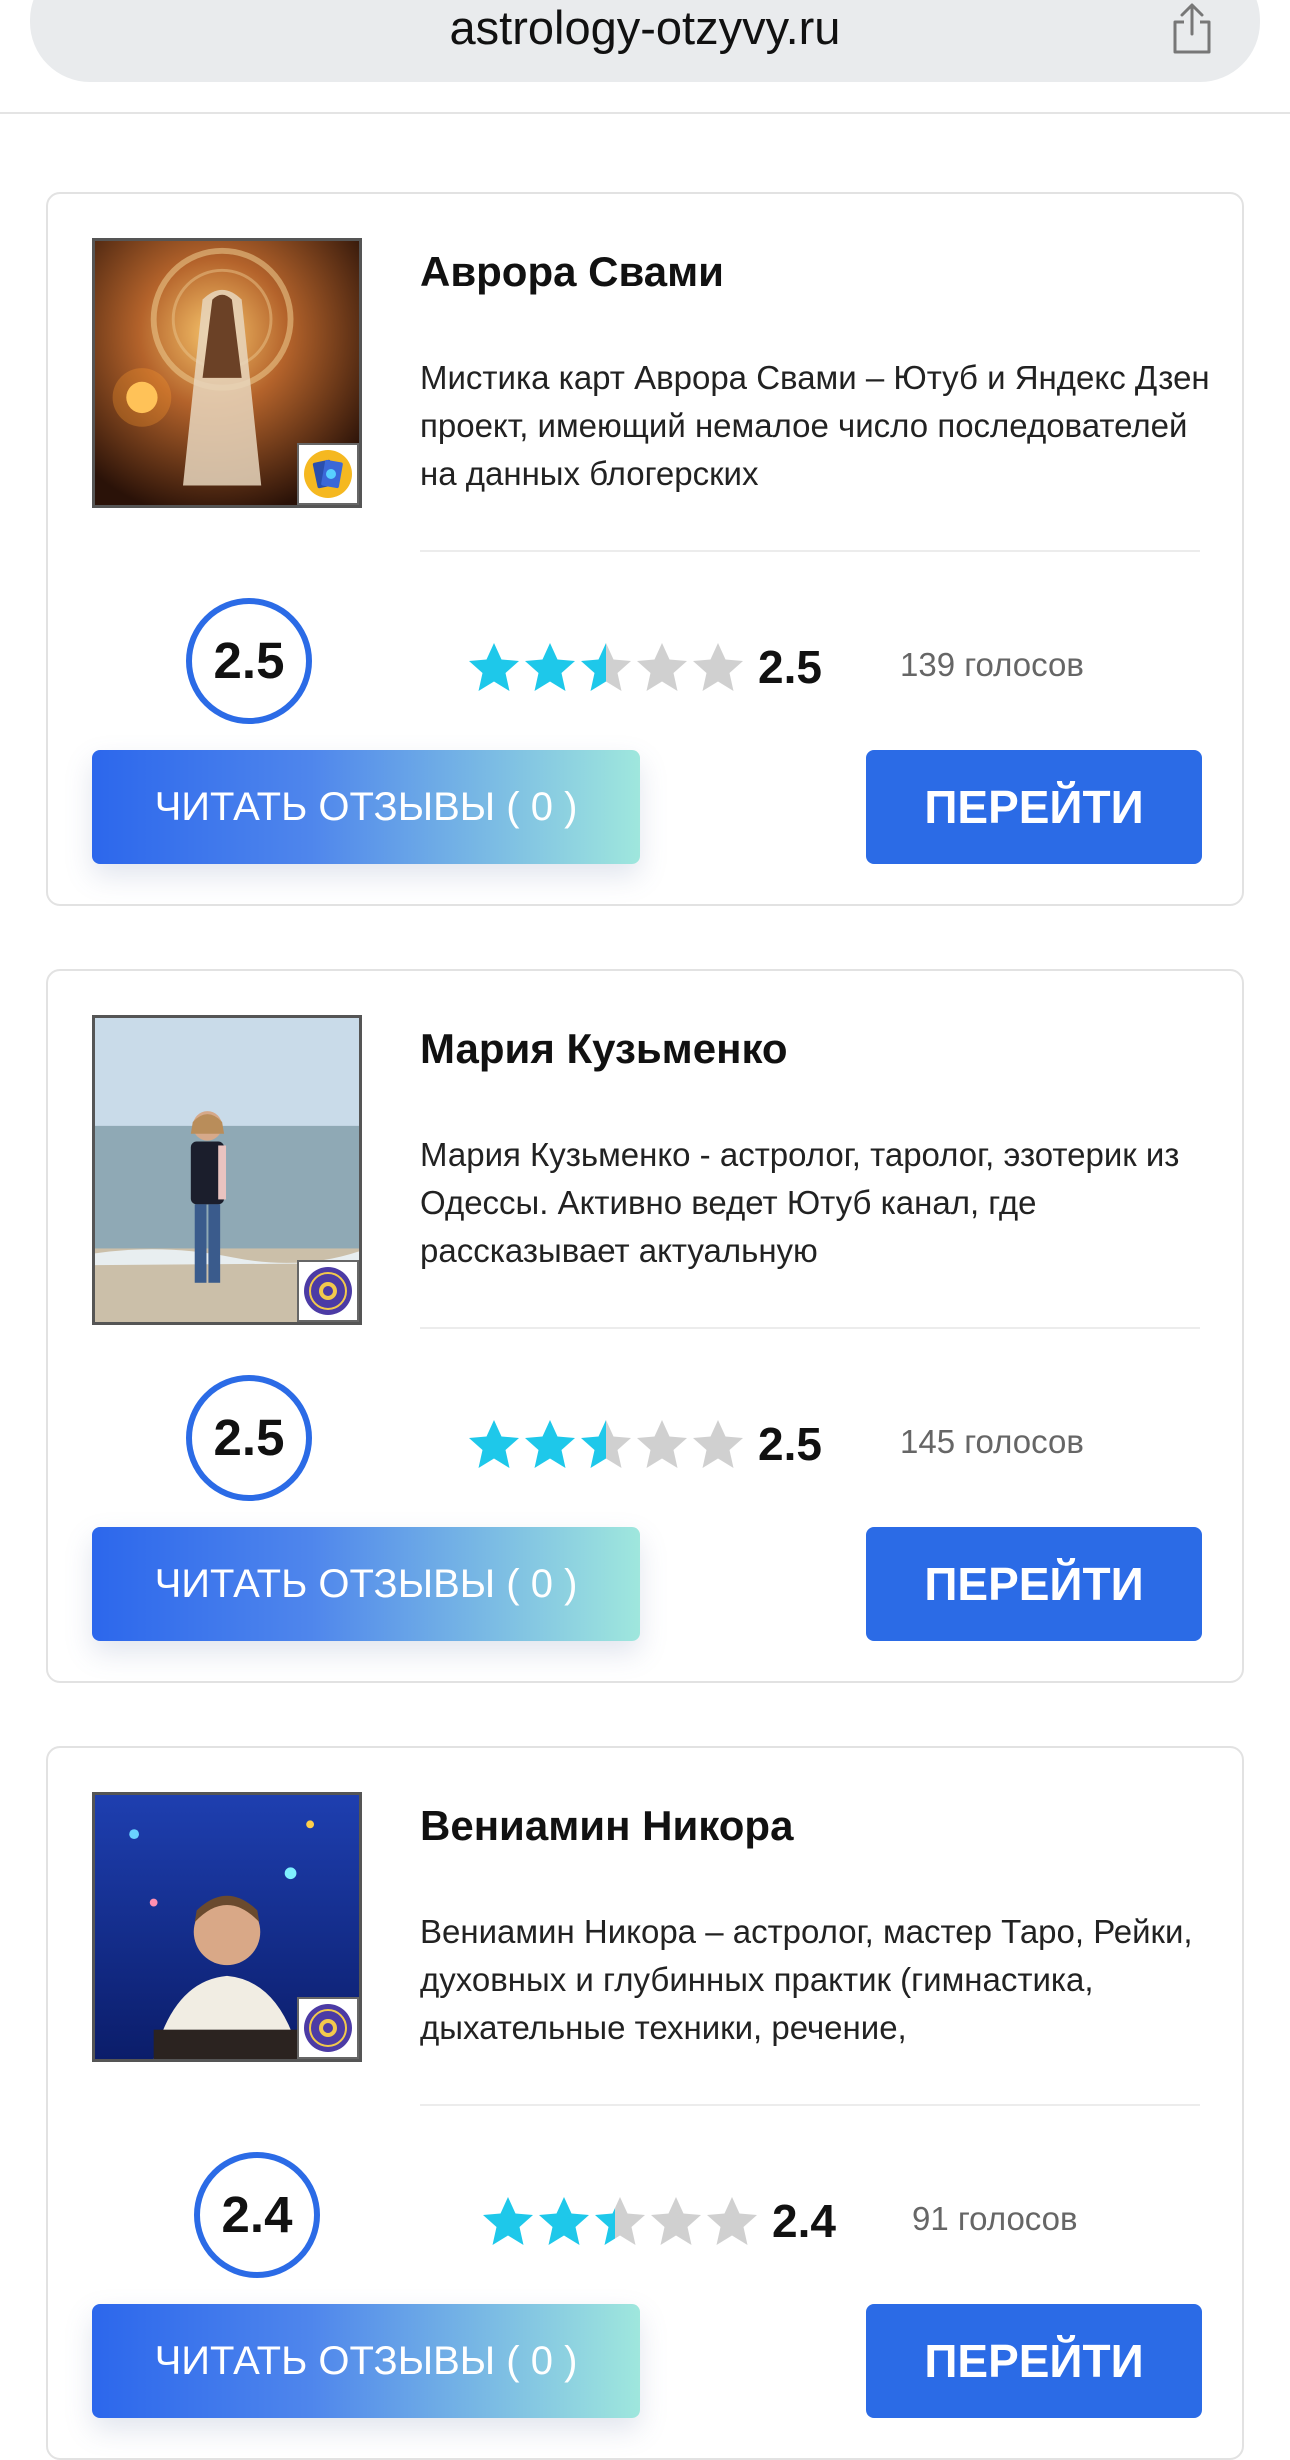 The height and width of the screenshot is (2460, 1290). What do you see at coordinates (645, 28) in the screenshot?
I see `url-text: astrology-otzyvy.ru` at bounding box center [645, 28].